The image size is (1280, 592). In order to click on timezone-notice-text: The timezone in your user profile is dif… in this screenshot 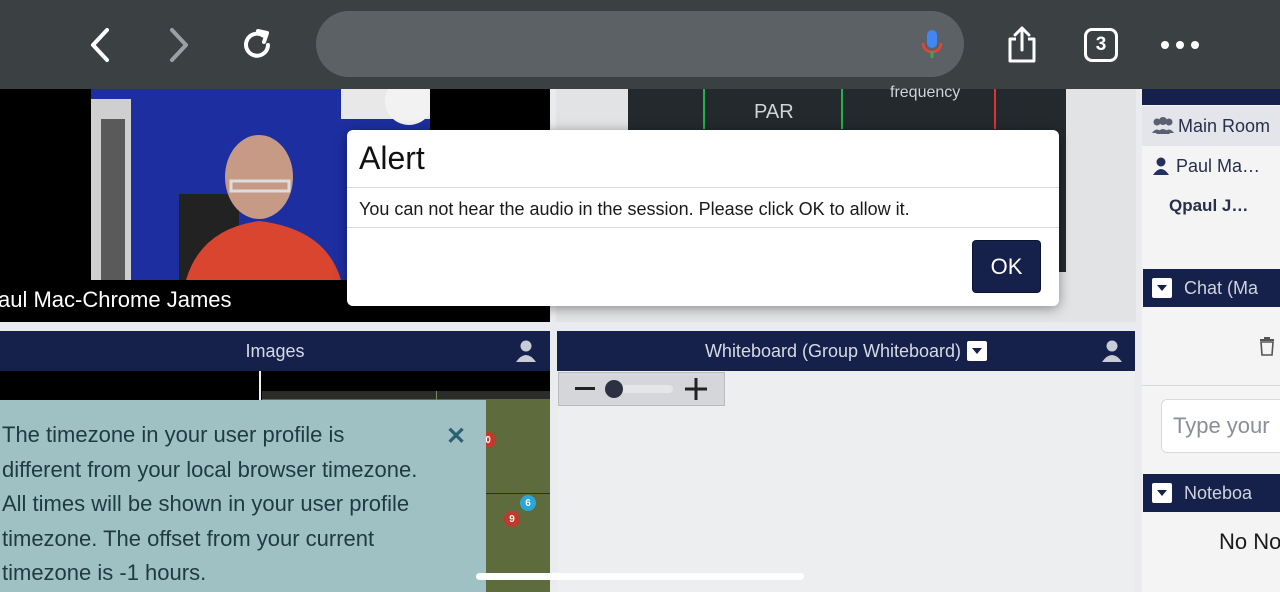, I will do `click(210, 503)`.